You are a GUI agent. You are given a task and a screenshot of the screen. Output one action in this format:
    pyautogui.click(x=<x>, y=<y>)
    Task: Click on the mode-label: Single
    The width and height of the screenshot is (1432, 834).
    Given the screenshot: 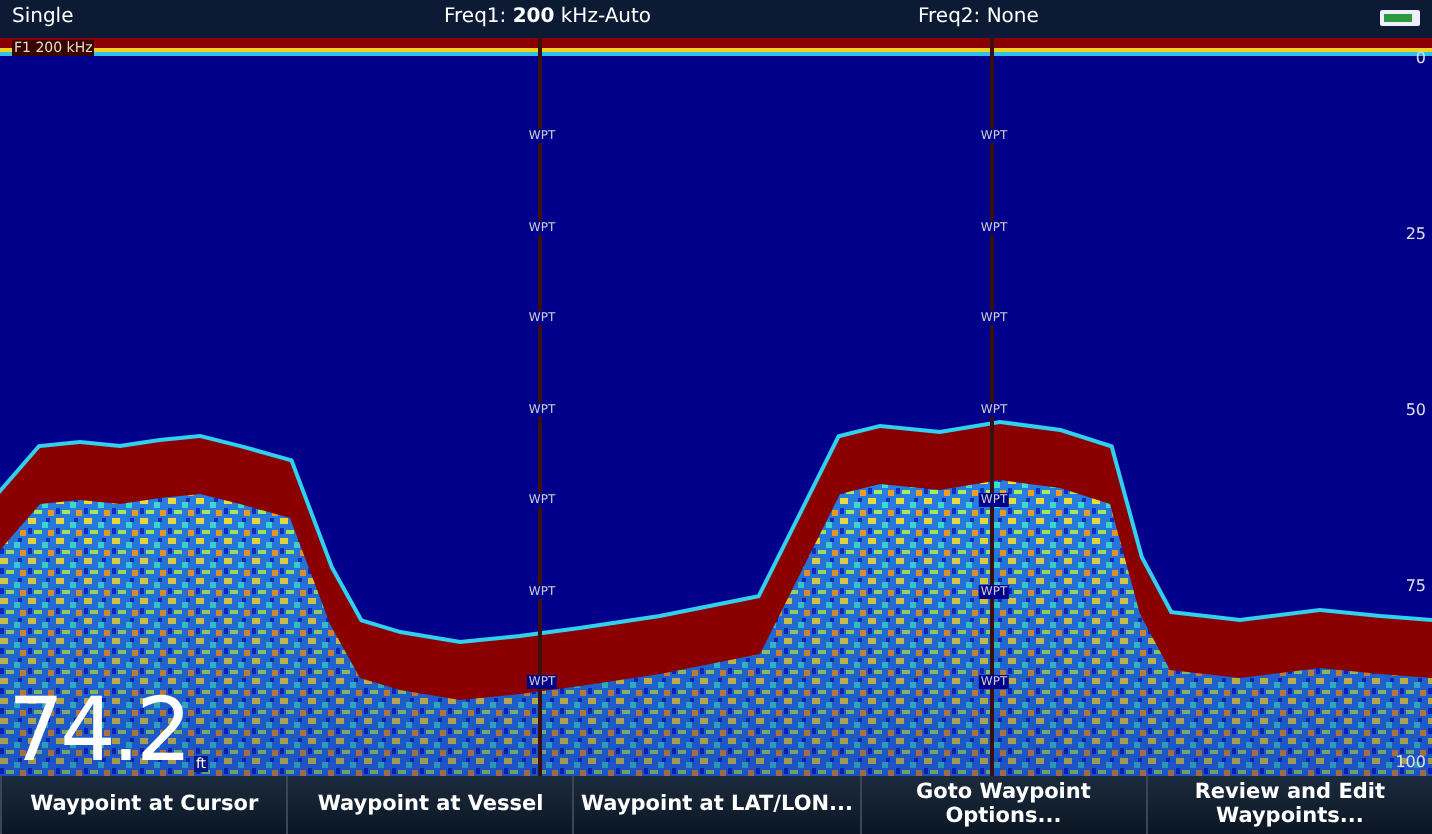 What is the action you would take?
    pyautogui.click(x=43, y=17)
    